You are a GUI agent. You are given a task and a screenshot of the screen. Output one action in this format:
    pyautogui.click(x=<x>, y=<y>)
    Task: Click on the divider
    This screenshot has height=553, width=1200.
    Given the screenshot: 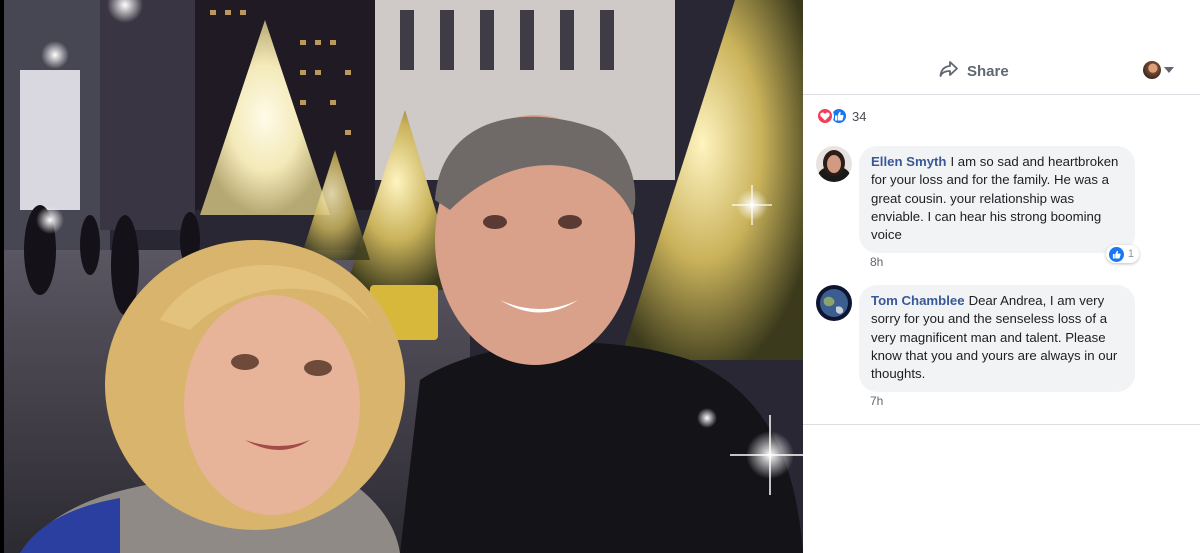 What is the action you would take?
    pyautogui.click(x=1001, y=424)
    